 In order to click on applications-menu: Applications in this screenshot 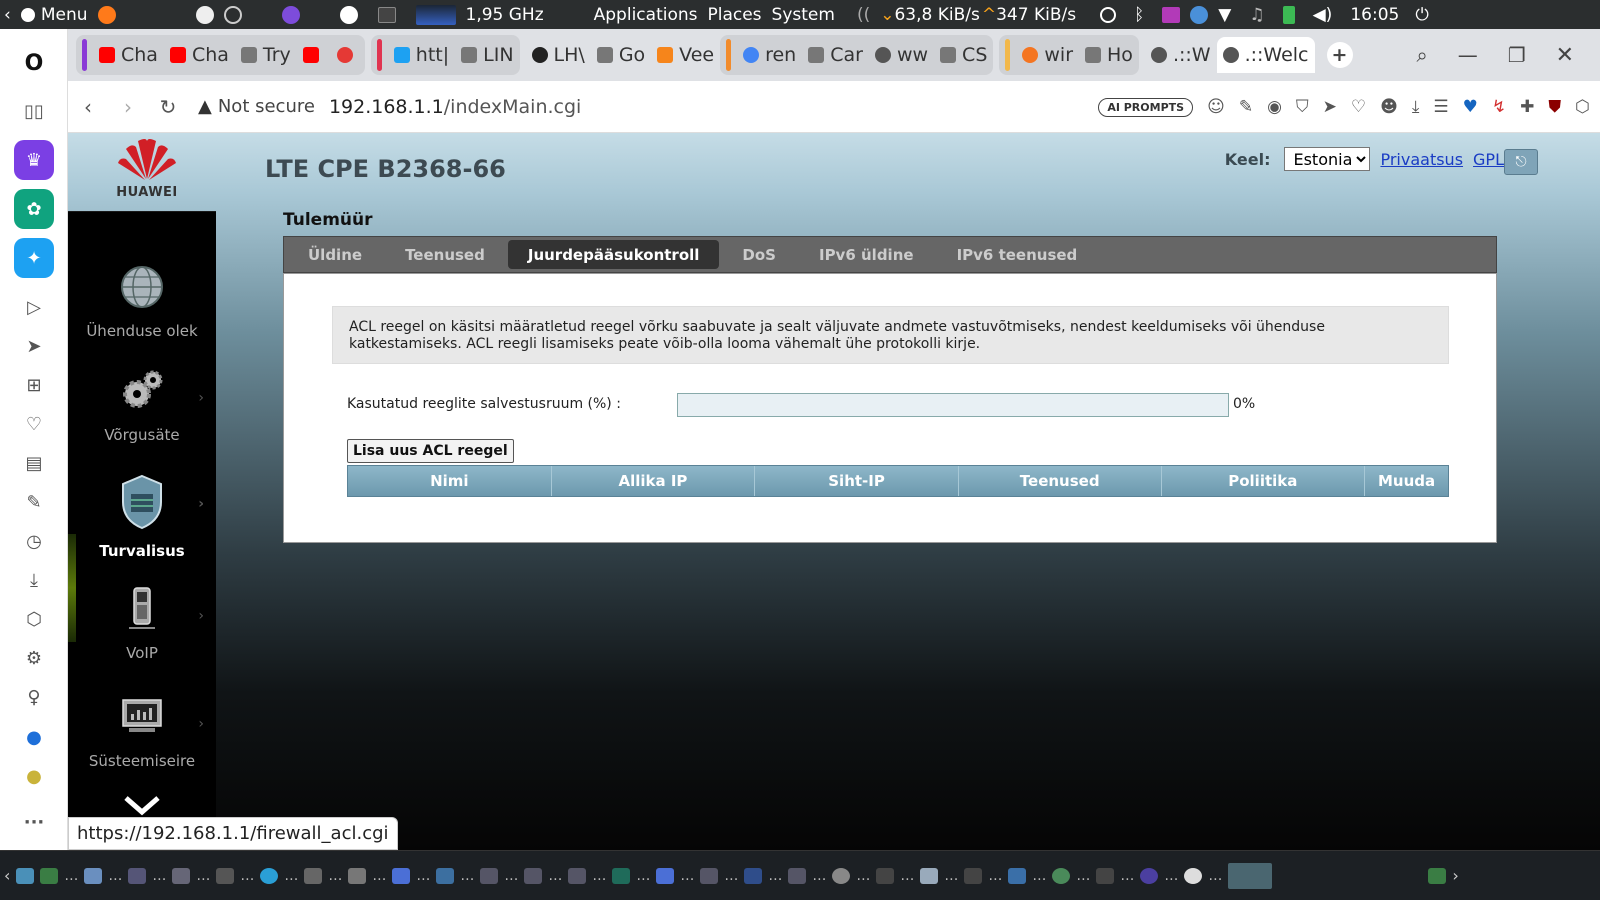, I will do `click(646, 15)`.